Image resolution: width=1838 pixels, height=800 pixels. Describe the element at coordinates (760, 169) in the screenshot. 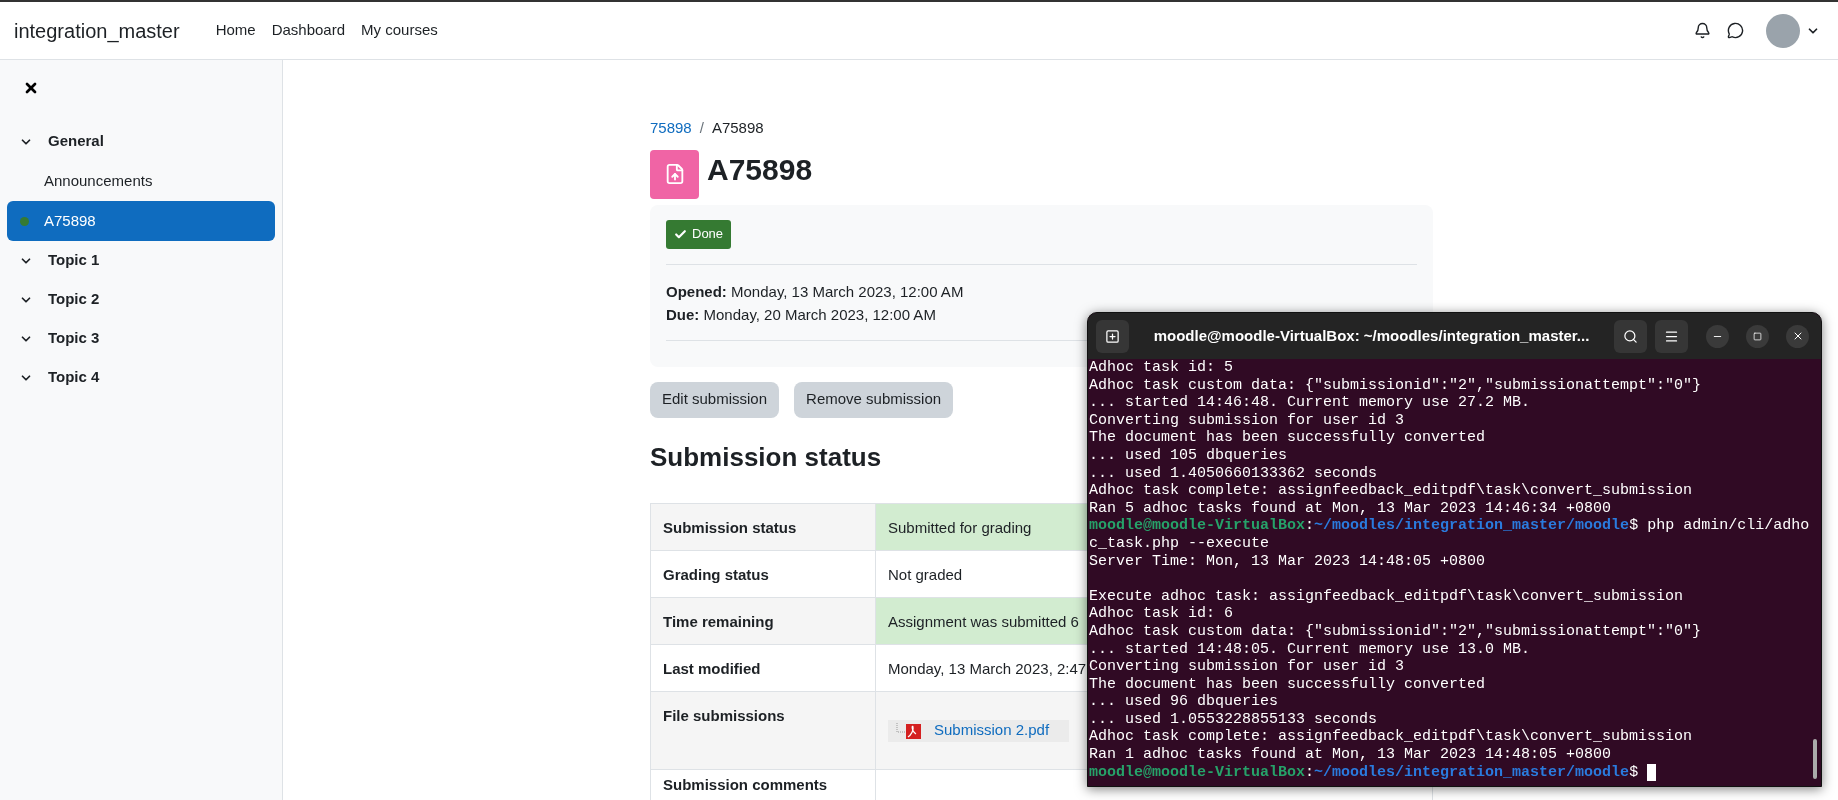

I see `page-title: A75898` at that location.